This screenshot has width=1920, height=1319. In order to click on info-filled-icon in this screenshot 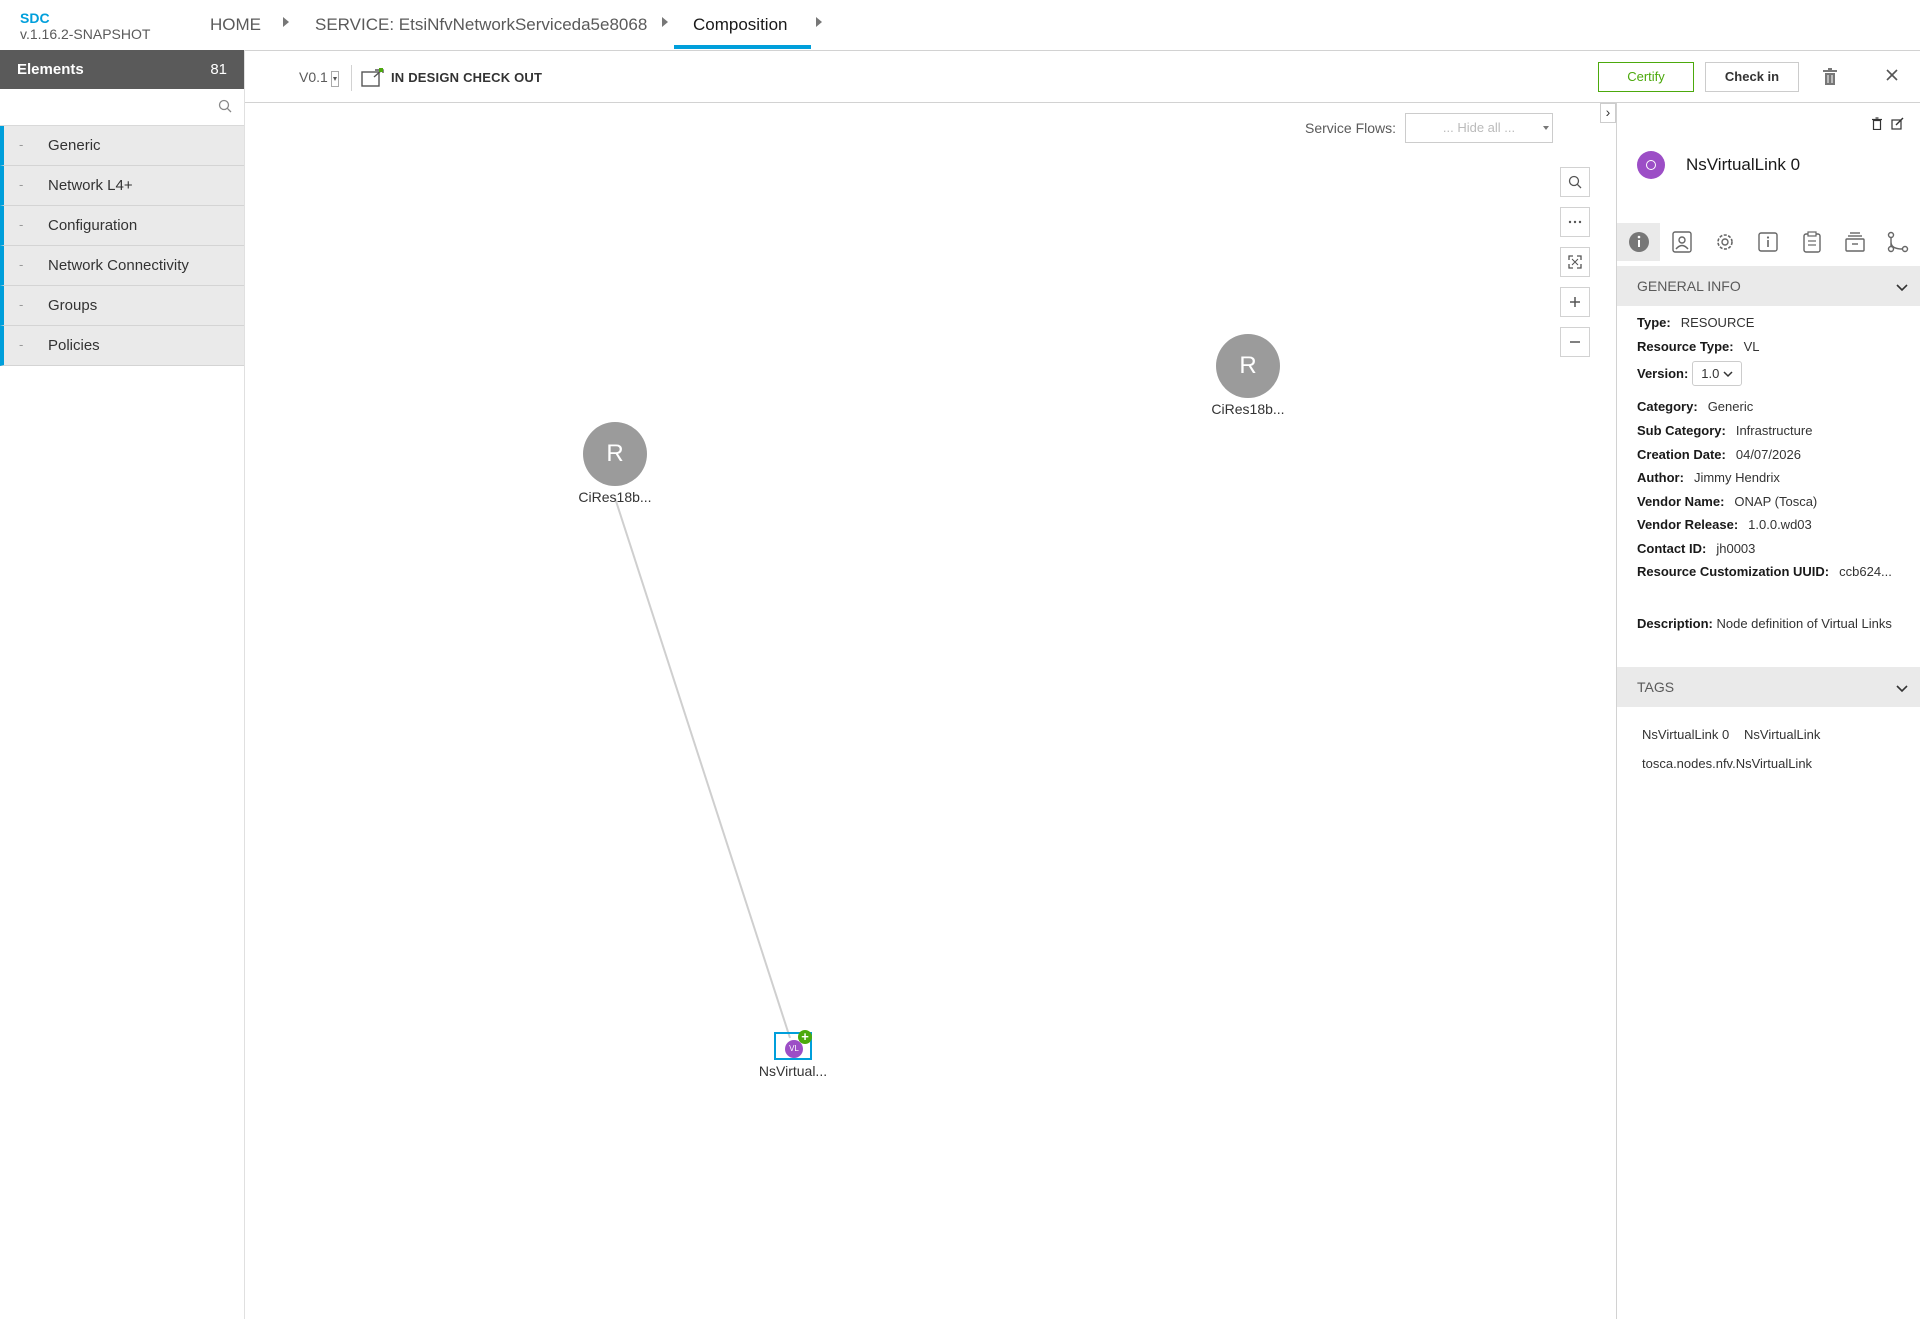, I will do `click(1638, 242)`.